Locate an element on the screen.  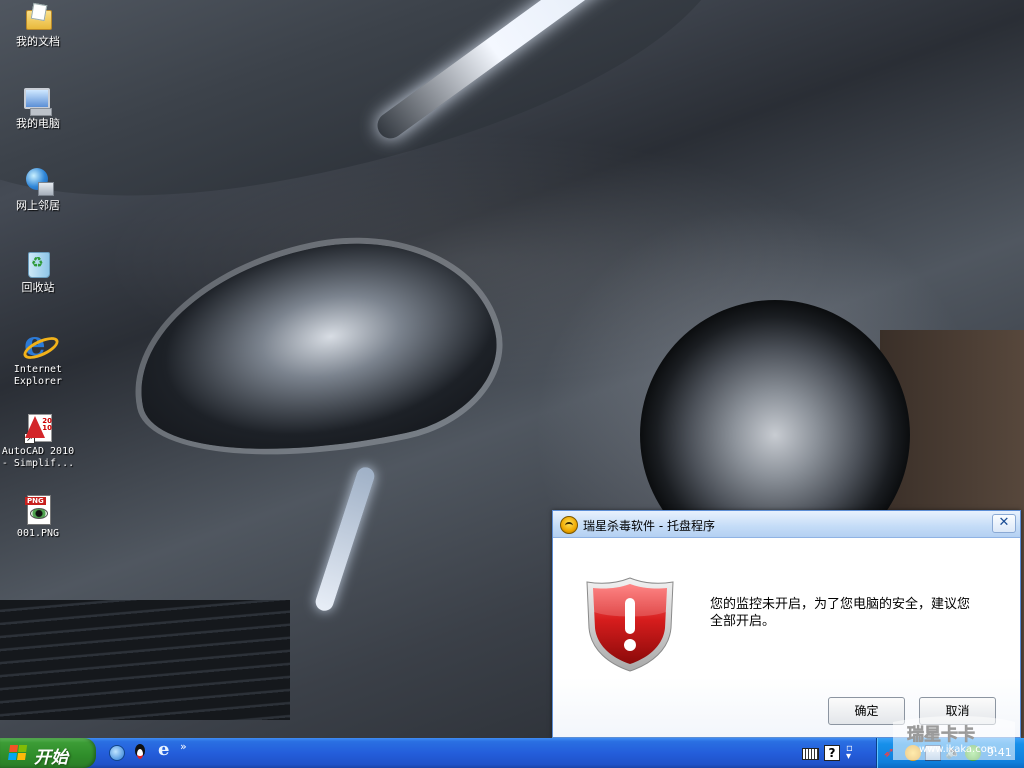
language-bar: ? ▫ ▾ is located at coordinates (833, 753).